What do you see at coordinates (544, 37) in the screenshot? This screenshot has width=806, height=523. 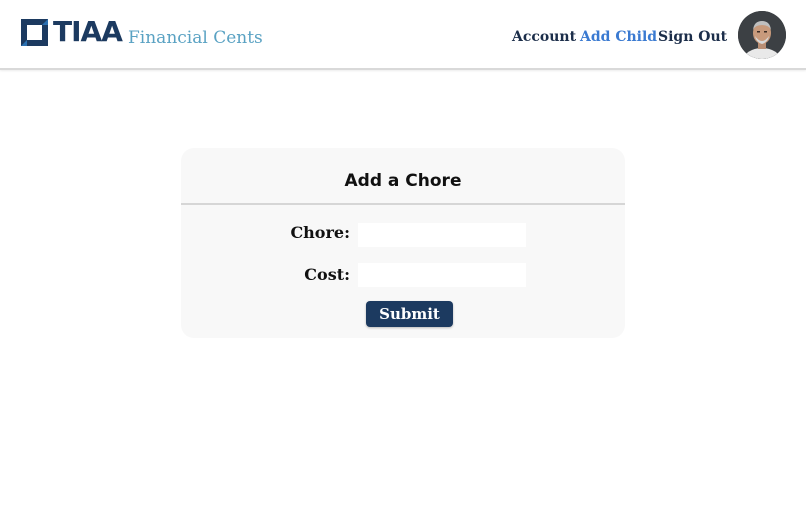 I see `nav-account-link: Account` at bounding box center [544, 37].